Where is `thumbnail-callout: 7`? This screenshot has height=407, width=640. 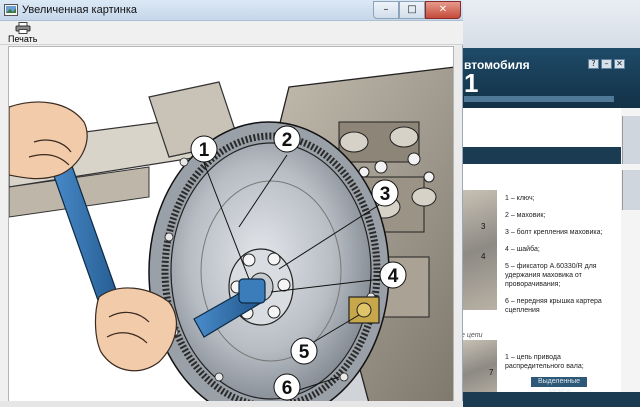 thumbnail-callout: 7 is located at coordinates (491, 372).